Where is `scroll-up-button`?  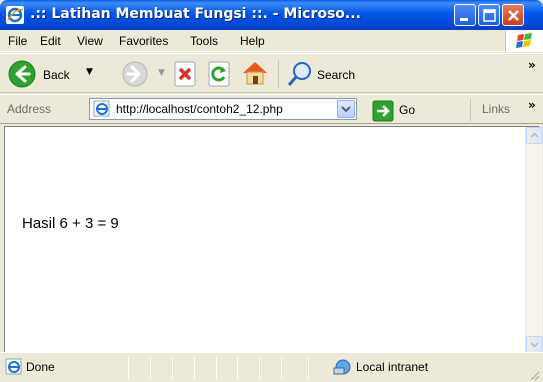 scroll-up-button is located at coordinates (534, 135).